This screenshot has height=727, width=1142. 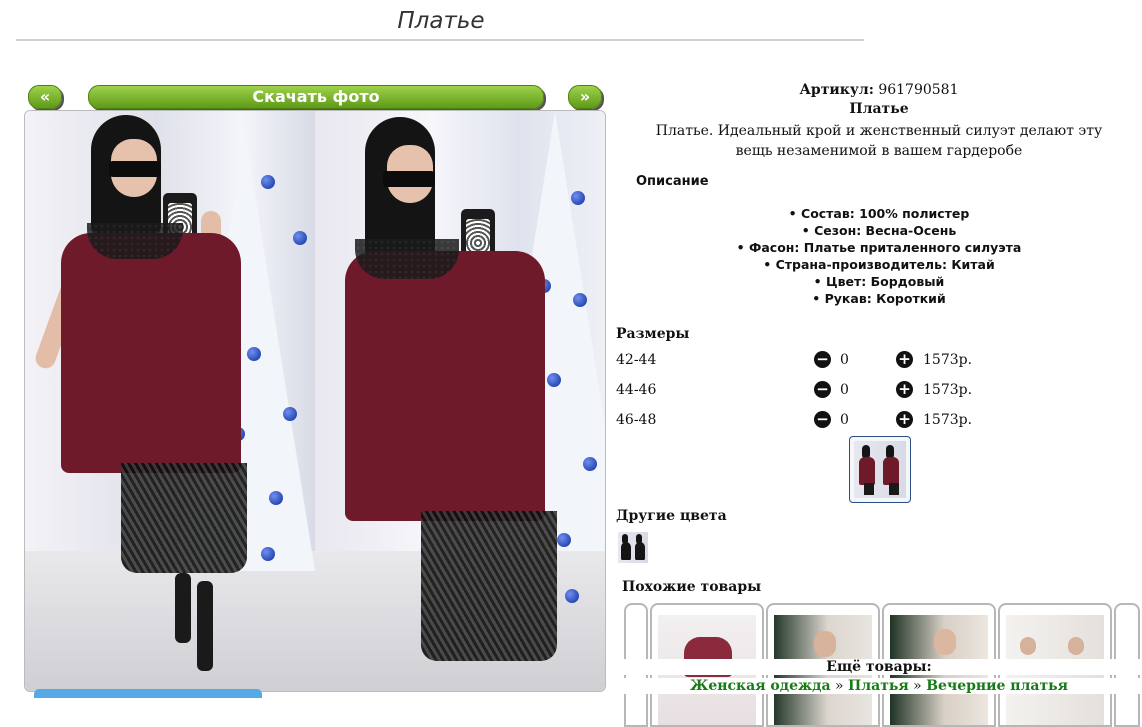 I want to click on article-value: 961790581, so click(x=918, y=90).